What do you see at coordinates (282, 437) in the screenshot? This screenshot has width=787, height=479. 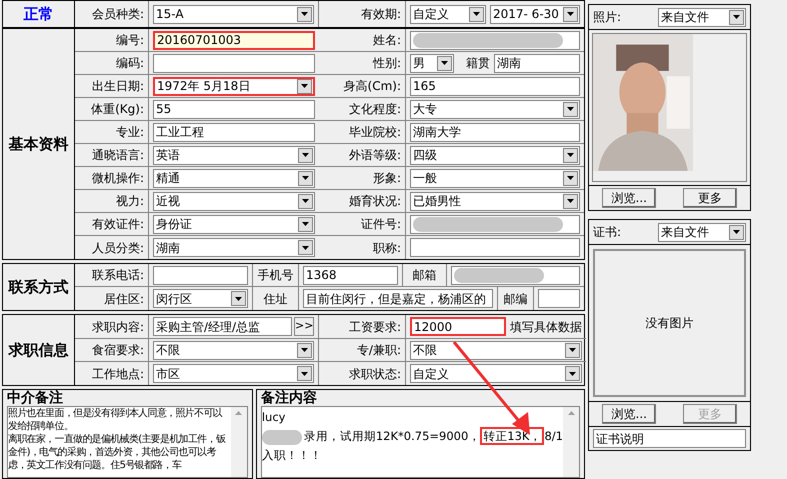 I see `blurred-text` at bounding box center [282, 437].